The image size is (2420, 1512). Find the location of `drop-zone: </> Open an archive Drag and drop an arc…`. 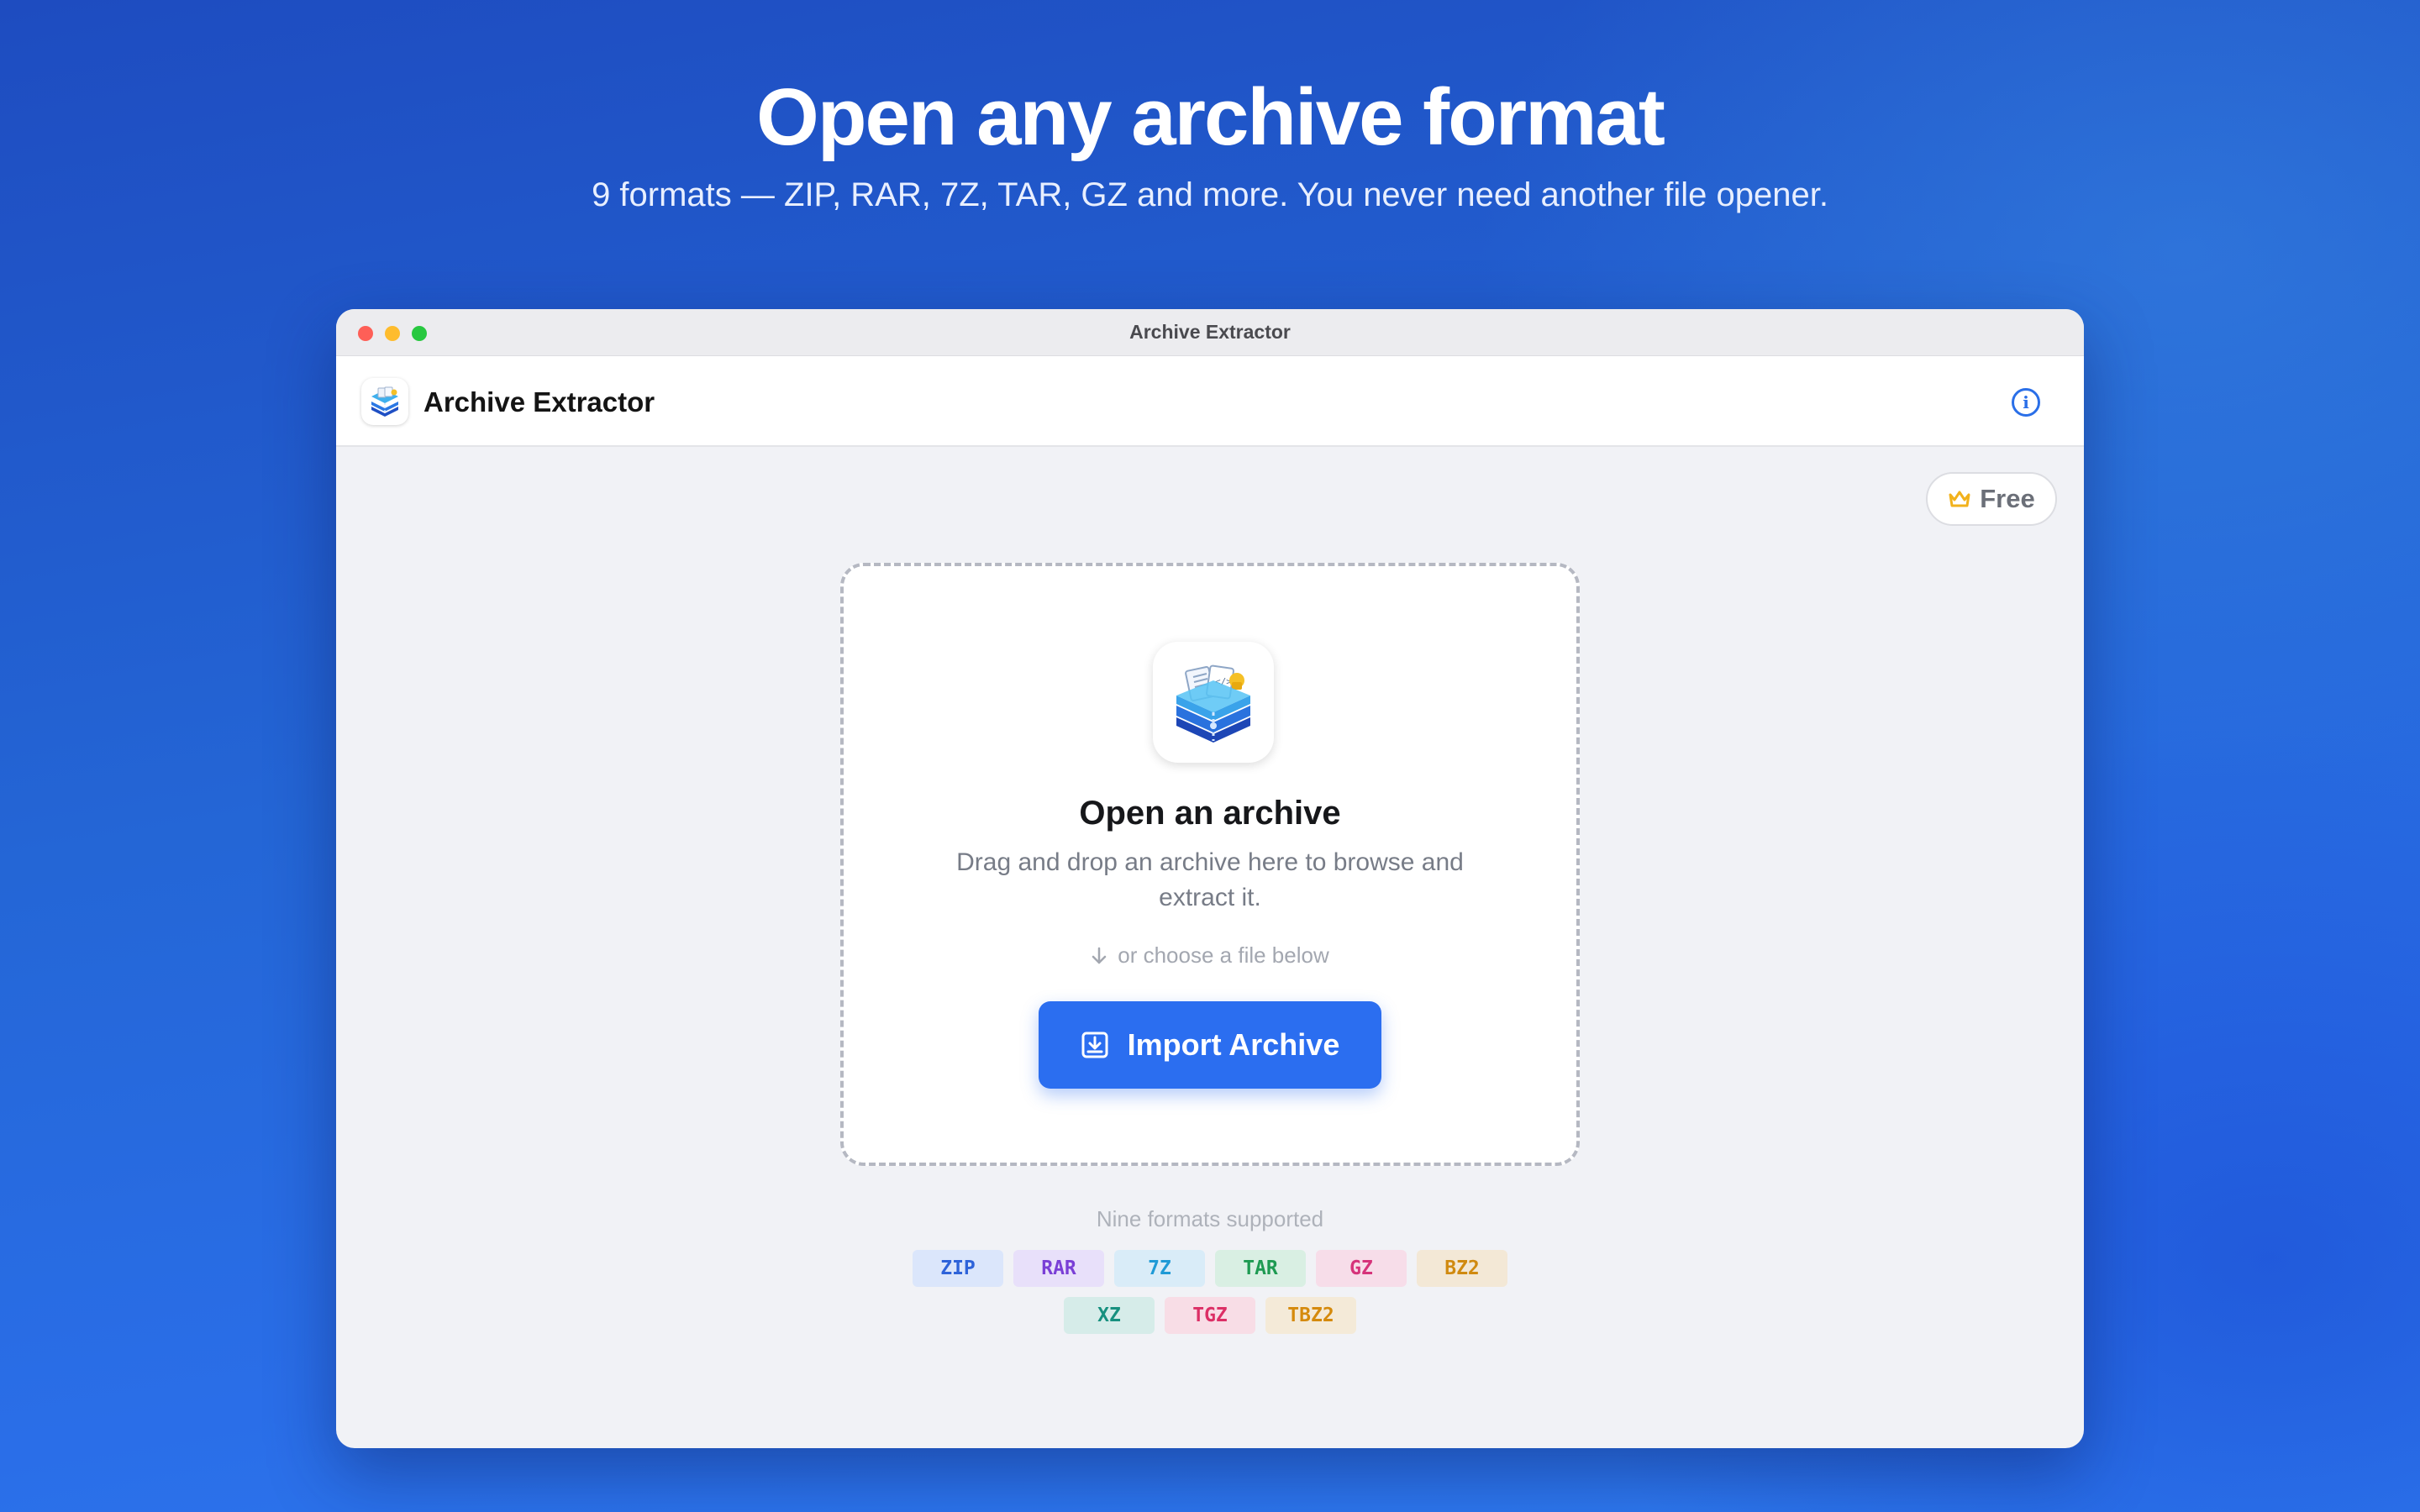

drop-zone: </> Open an archive Drag and drop an arc… is located at coordinates (1210, 864).